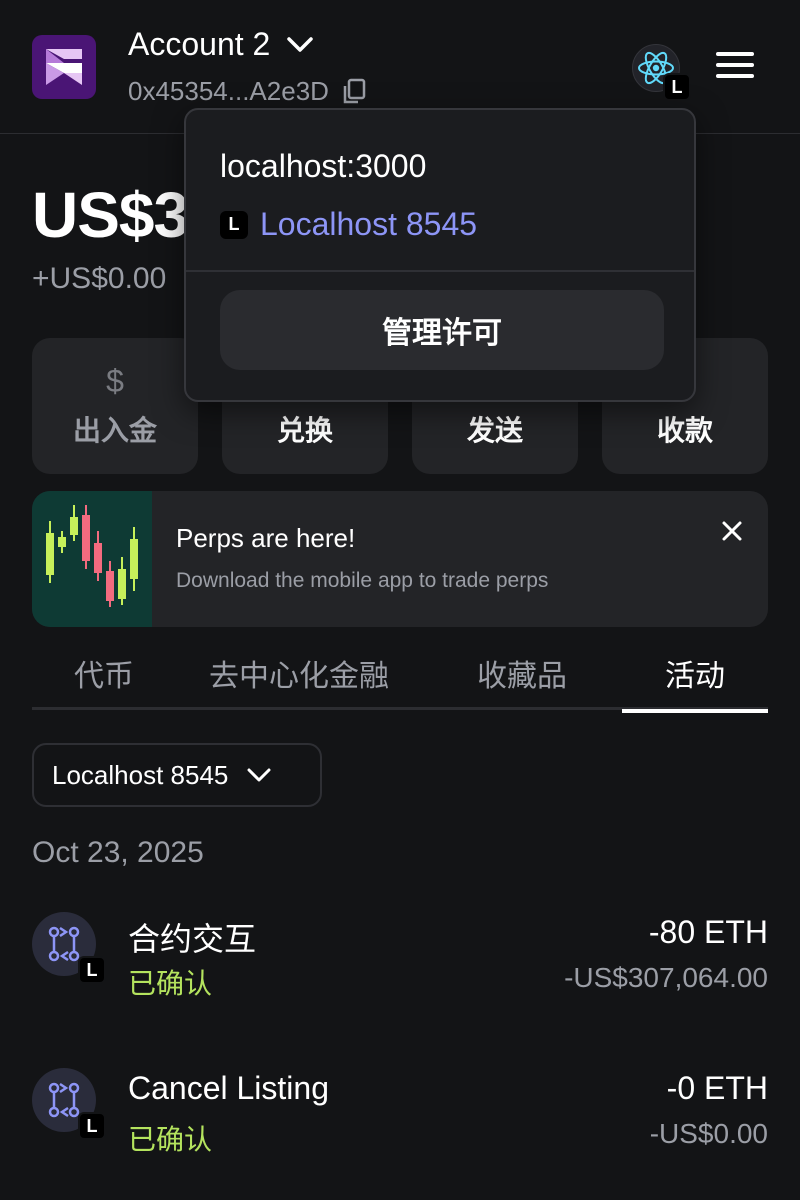 Image resolution: width=800 pixels, height=1200 pixels. What do you see at coordinates (266, 538) in the screenshot?
I see `banner-title: Perps are here!` at bounding box center [266, 538].